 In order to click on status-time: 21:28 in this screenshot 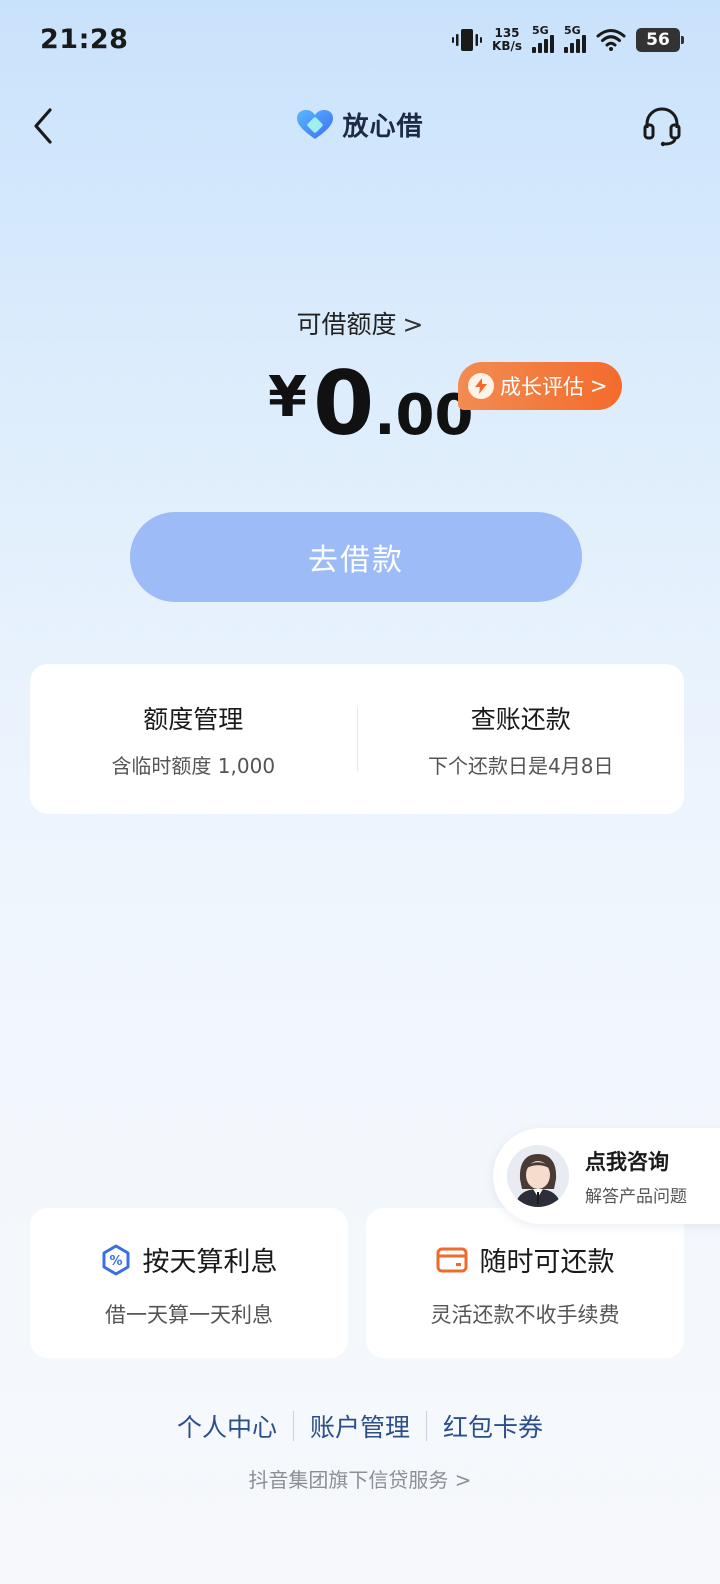, I will do `click(84, 39)`.